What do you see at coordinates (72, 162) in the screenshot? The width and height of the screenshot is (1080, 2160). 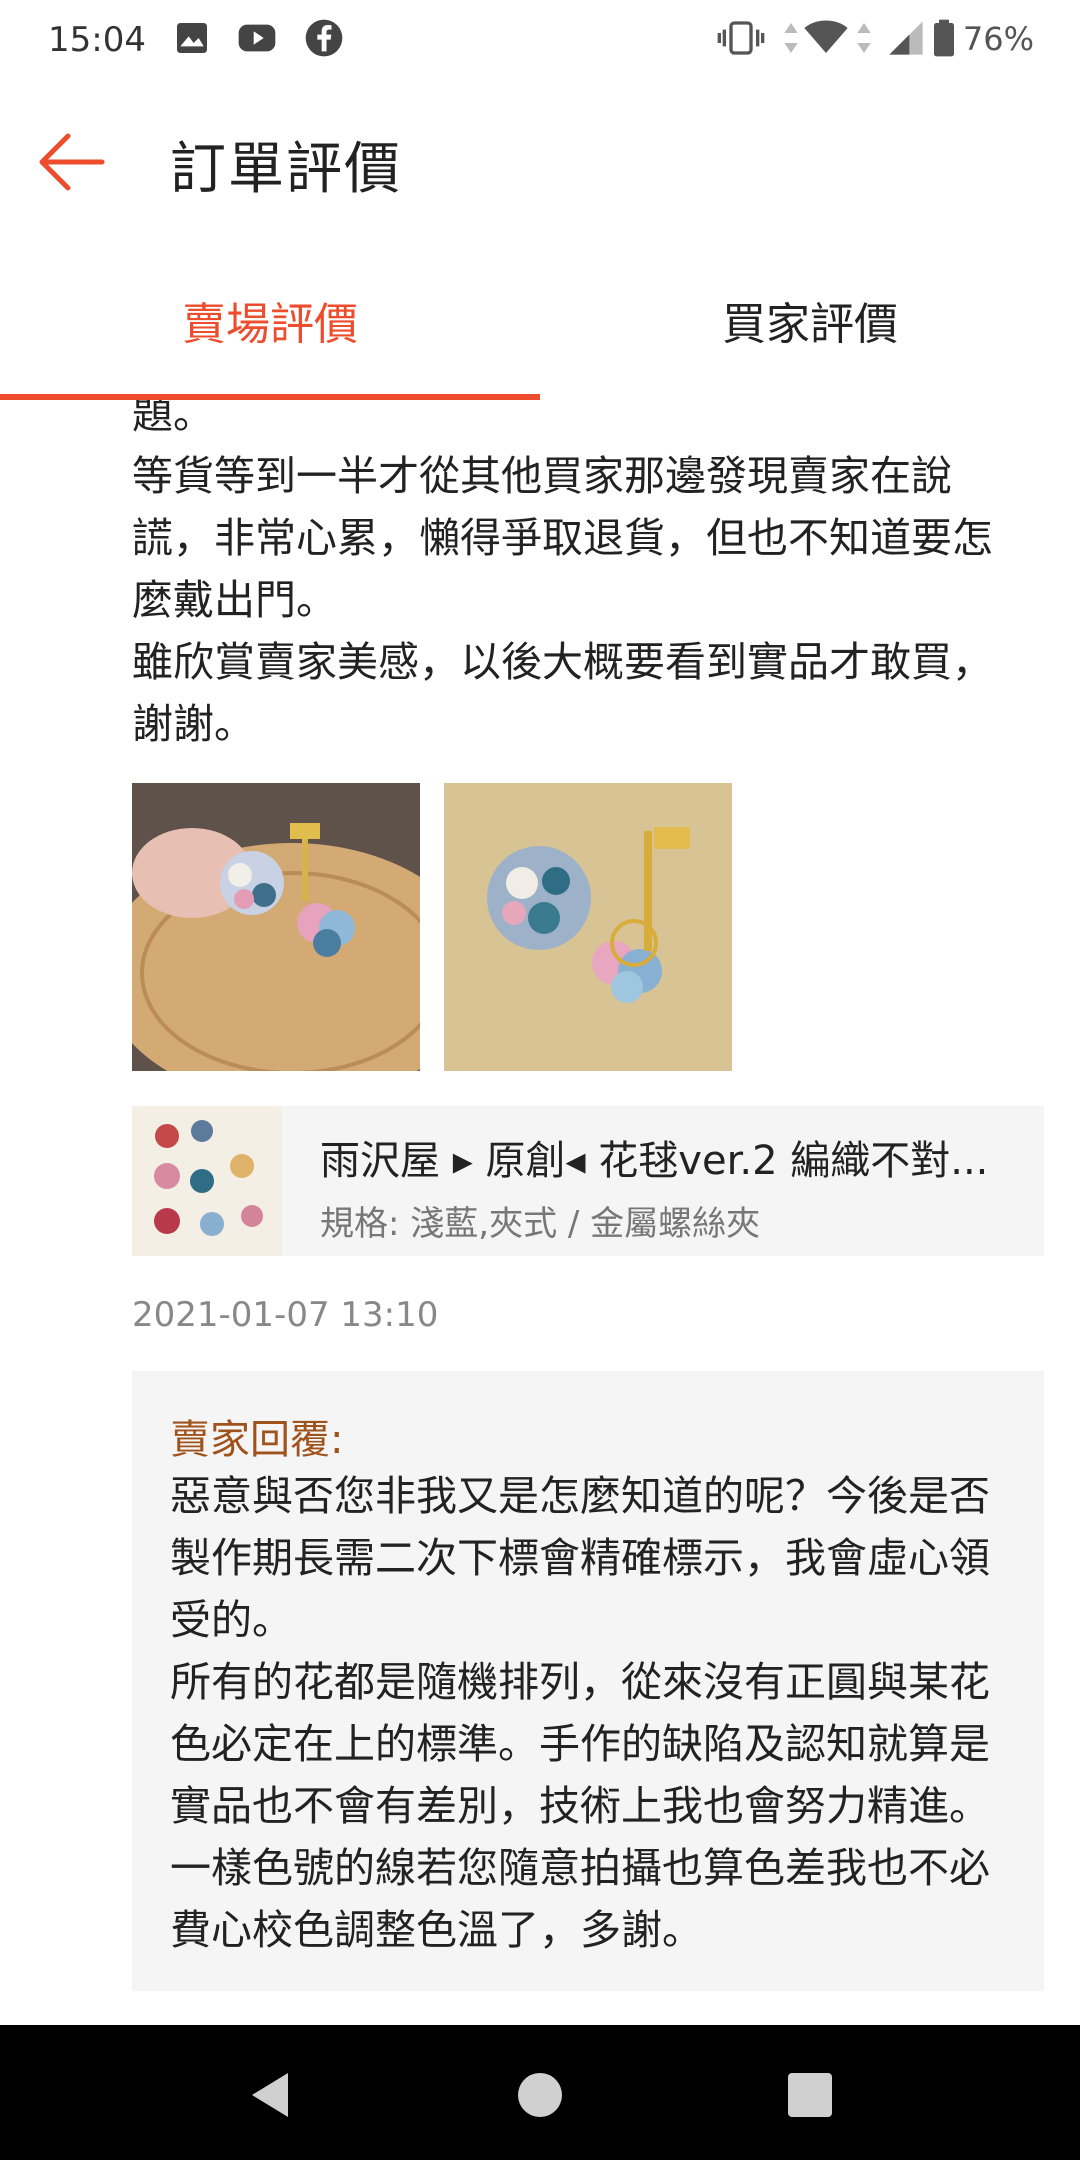 I see `back-arrow-icon` at bounding box center [72, 162].